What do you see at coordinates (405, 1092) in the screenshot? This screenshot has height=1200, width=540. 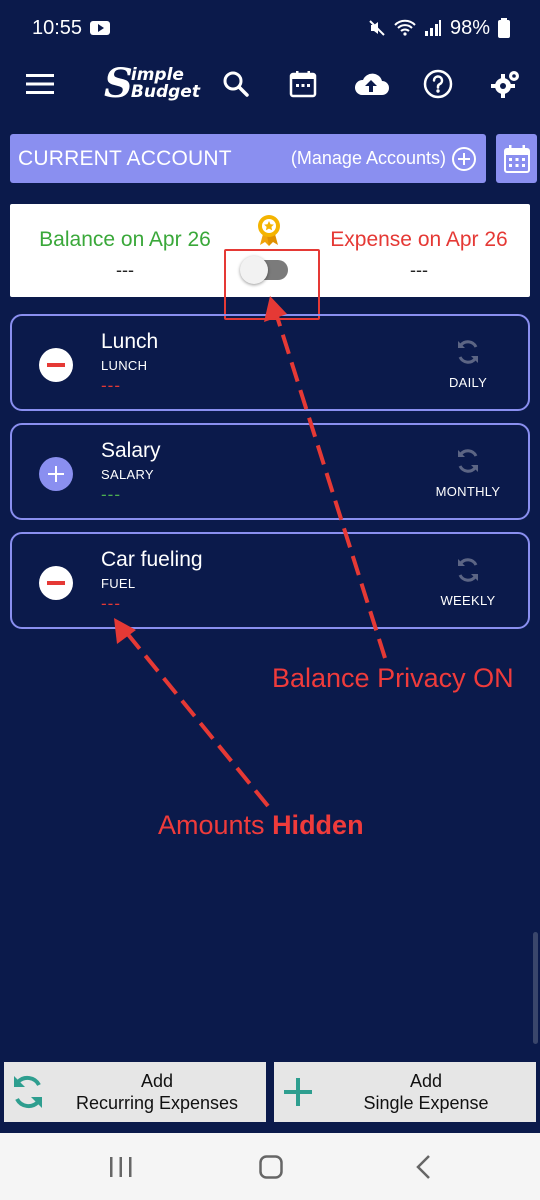 I see `add-single-expense-button: Add Single Expense` at bounding box center [405, 1092].